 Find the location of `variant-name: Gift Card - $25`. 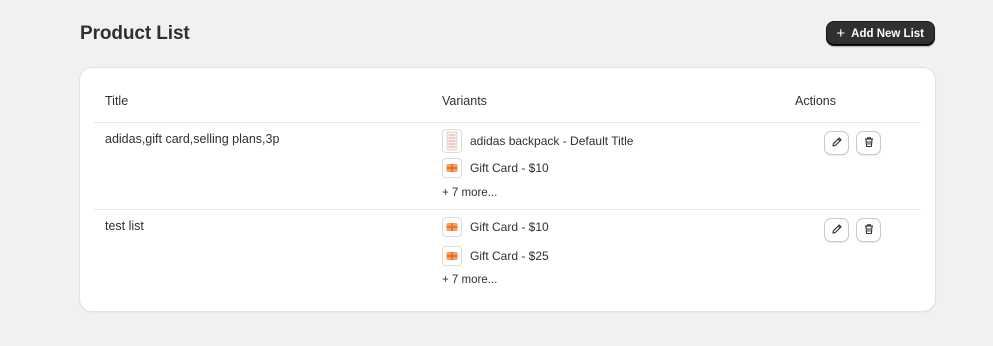

variant-name: Gift Card - $25 is located at coordinates (509, 256).